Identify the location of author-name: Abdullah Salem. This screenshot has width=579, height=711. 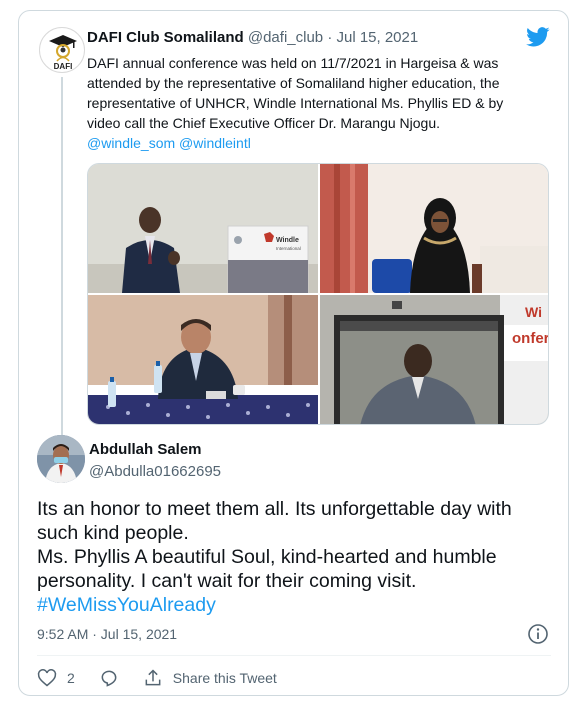
(145, 449).